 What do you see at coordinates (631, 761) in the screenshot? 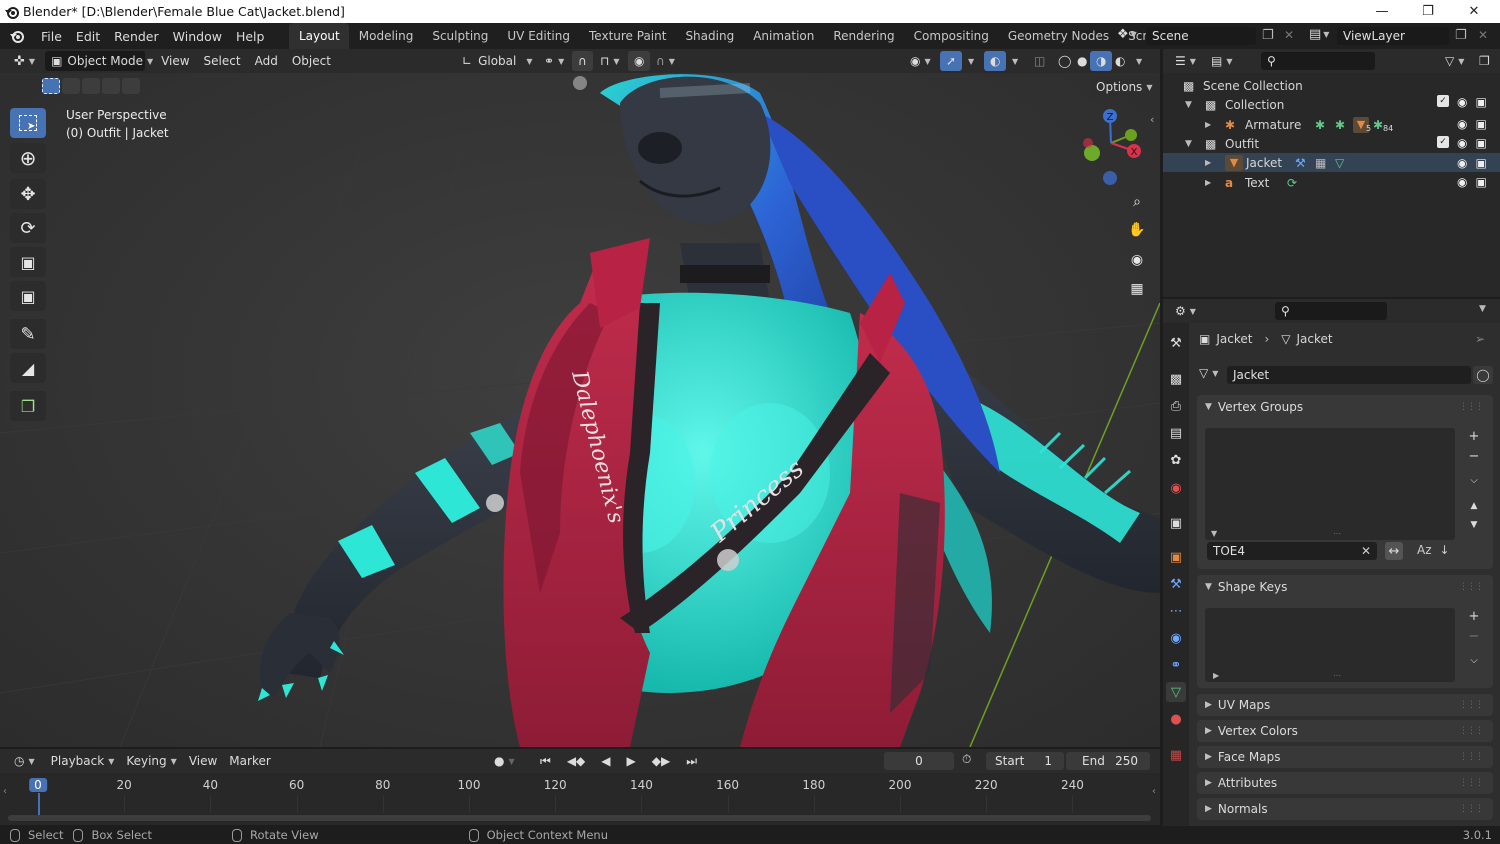
I see `play-icon: ▶` at bounding box center [631, 761].